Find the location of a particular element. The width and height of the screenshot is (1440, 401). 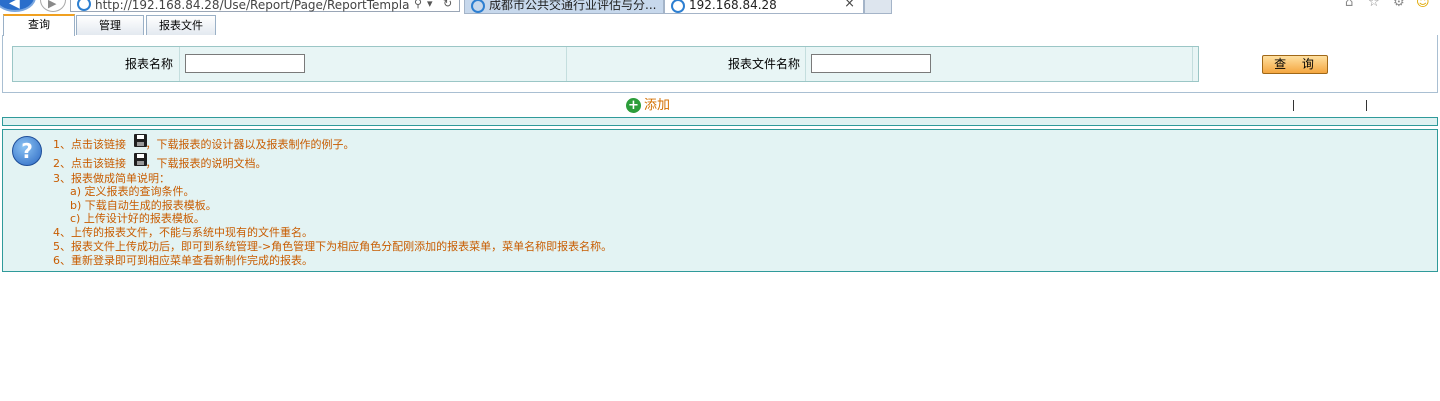

report-file-label: 报表文件名称 is located at coordinates (763, 64).